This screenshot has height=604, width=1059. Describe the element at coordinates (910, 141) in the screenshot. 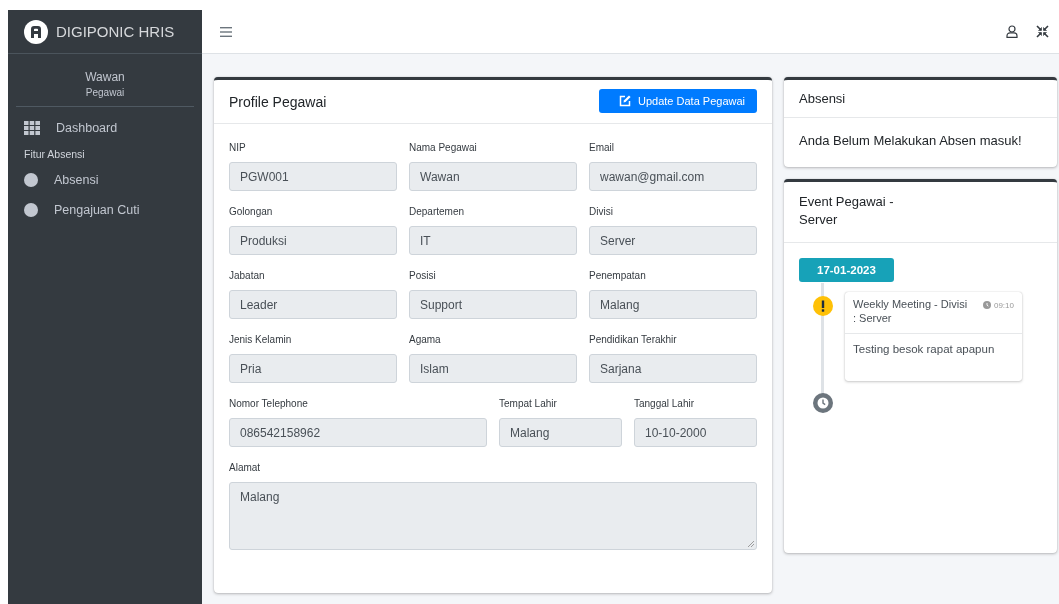

I see `attendance-message: Anda Belum Melakukan Absen masuk!` at that location.